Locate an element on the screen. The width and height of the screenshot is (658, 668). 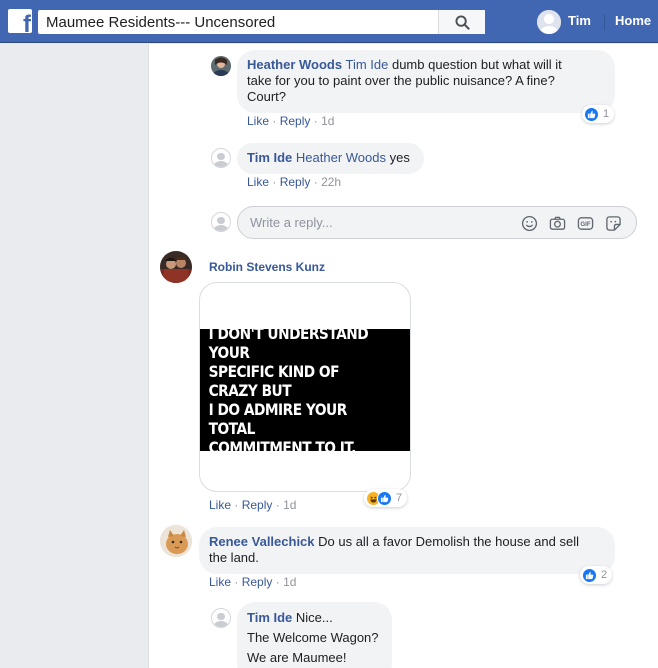
comment-text: dumb question but what will it is located at coordinates (475, 64).